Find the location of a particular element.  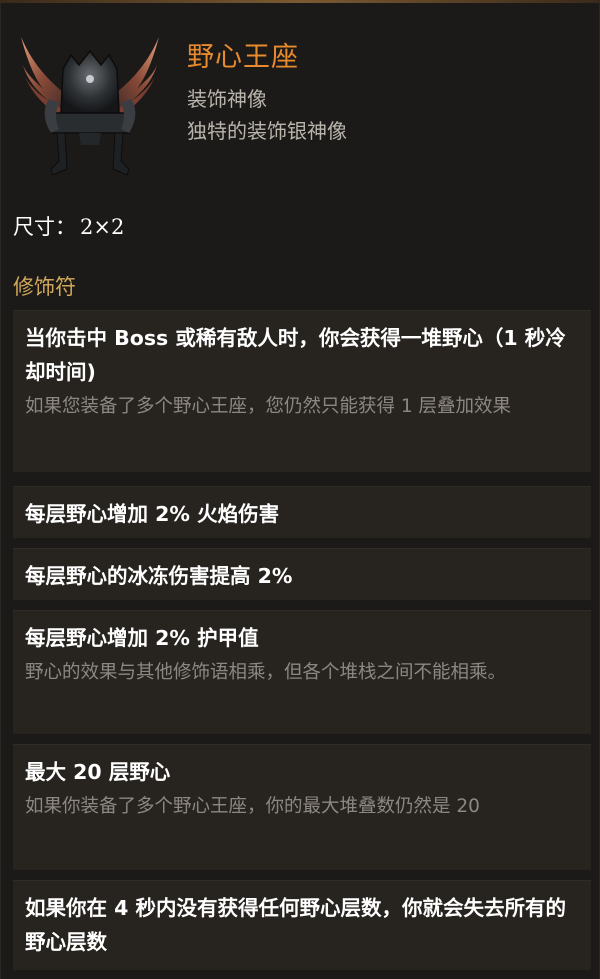

item-title: 野心王座 is located at coordinates (243, 57).